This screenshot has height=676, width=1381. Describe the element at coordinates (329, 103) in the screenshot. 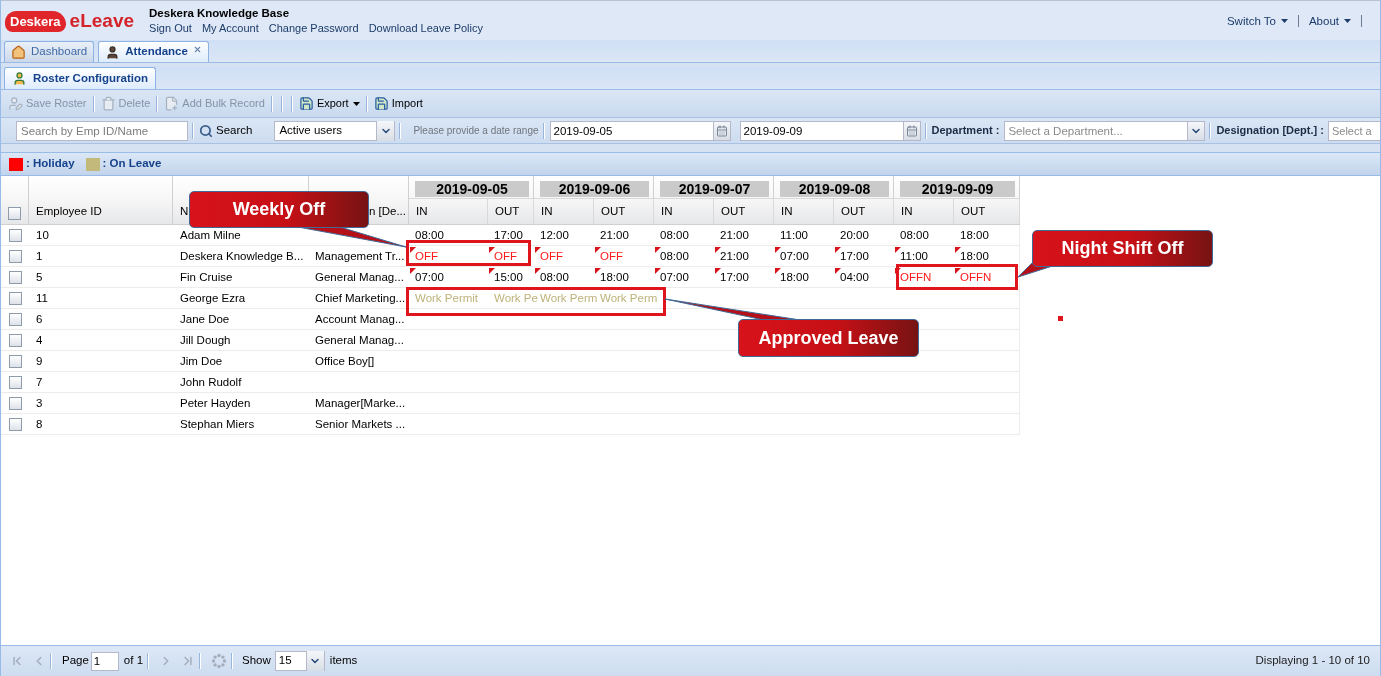

I see `export-button: Export` at that location.